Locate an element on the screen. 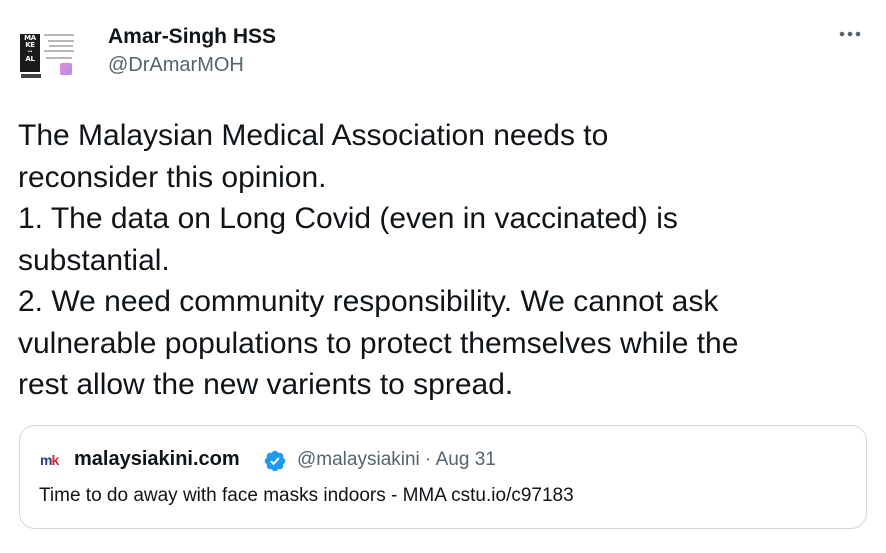  verified-badge-icon is located at coordinates (275, 461).